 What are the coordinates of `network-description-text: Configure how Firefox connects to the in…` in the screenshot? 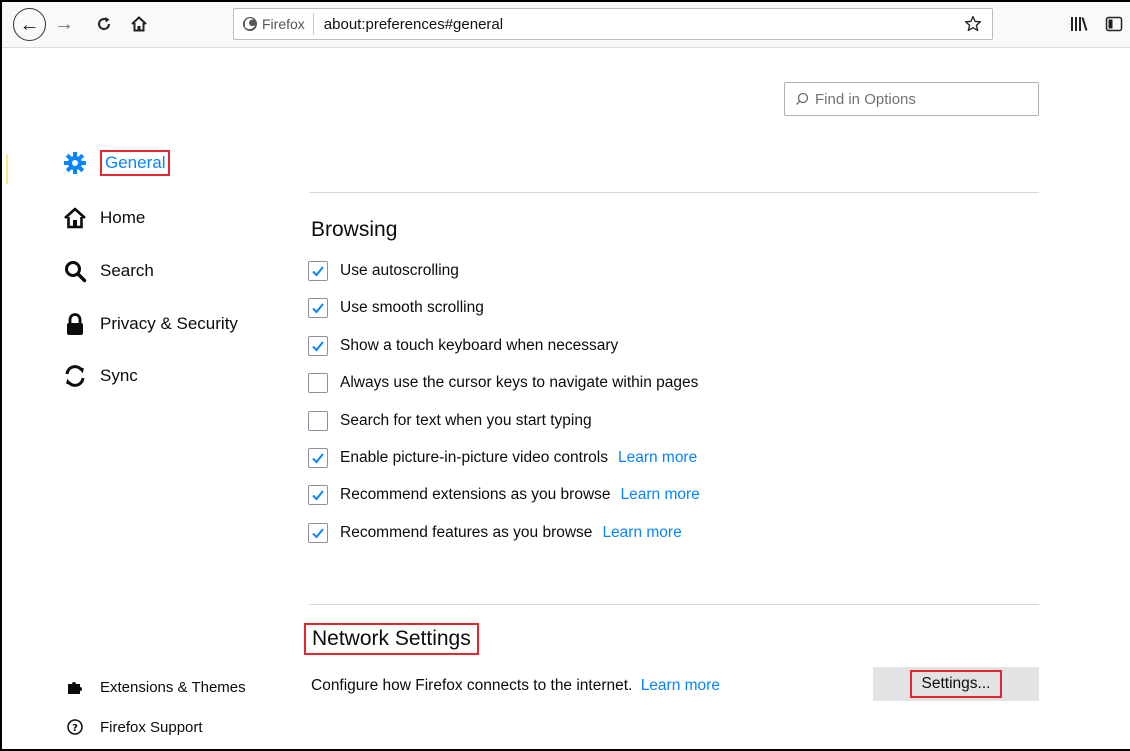 It's located at (472, 685).